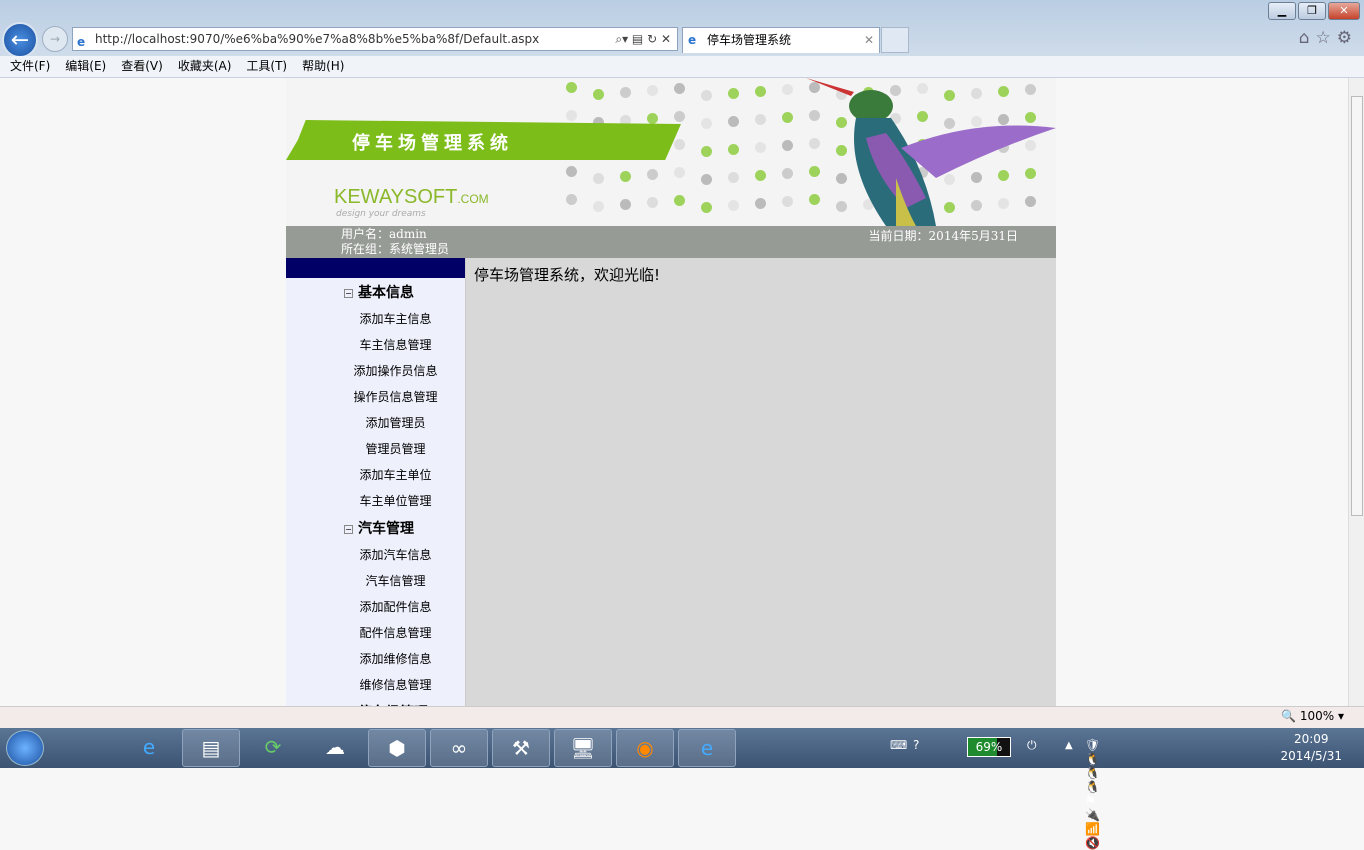  Describe the element at coordinates (375, 633) in the screenshot. I see `sidebar-link: 配件信息管理` at that location.